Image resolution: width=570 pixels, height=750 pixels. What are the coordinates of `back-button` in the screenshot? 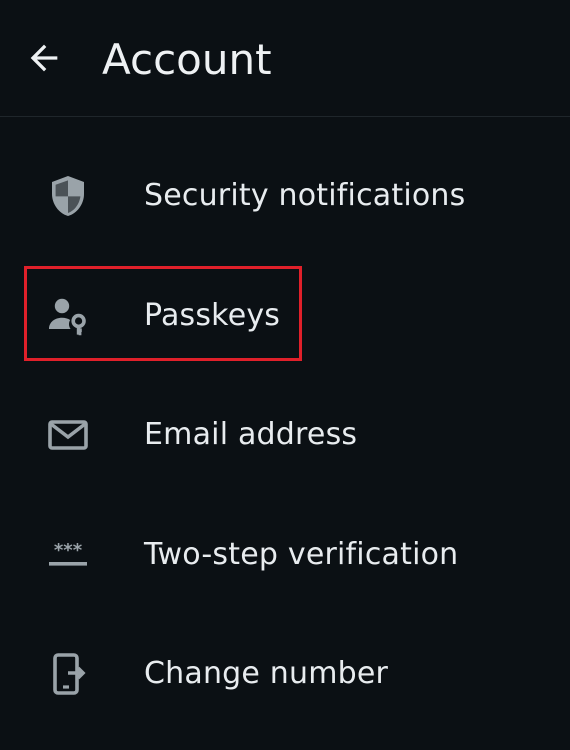 It's located at (44, 58).